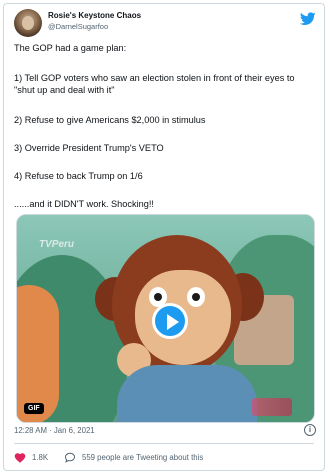  I want to click on tweeting-about-link: 559 people are Tweeting about this, so click(142, 457).